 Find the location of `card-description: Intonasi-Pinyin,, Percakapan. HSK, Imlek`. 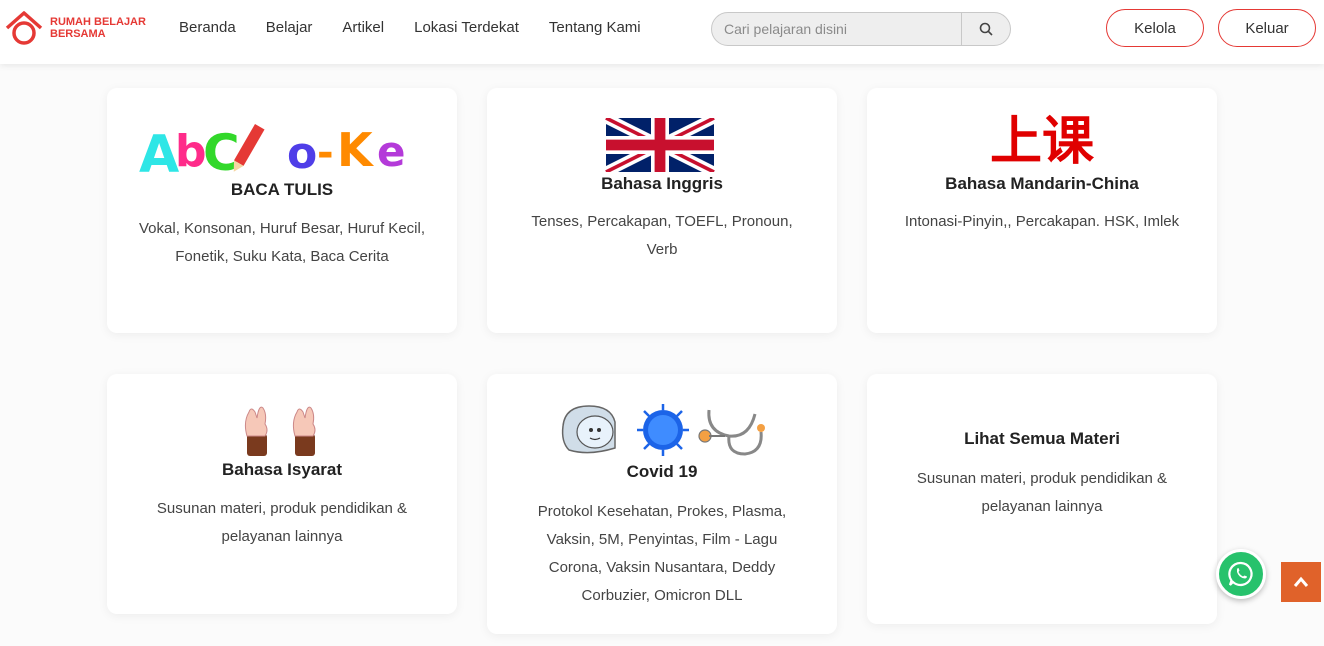

card-description: Intonasi-Pinyin,, Percakapan. HSK, Imlek is located at coordinates (1042, 221).